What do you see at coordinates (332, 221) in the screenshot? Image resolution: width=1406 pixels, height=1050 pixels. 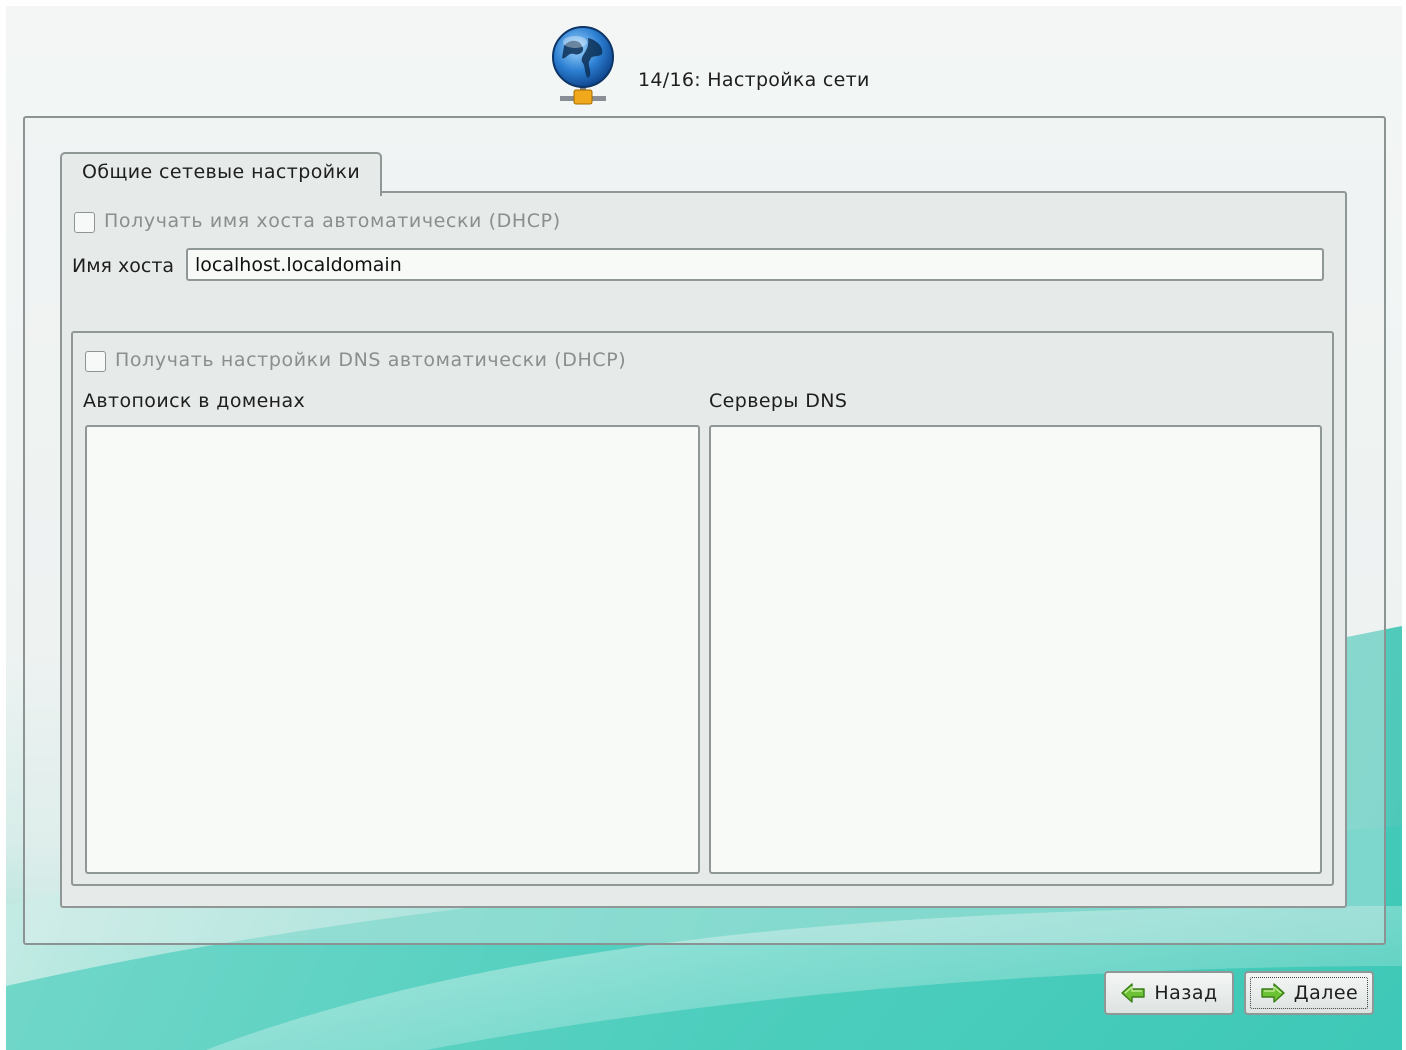 I see `hostname-dhcp-label: Получать имя хоста автоматически (DHCP)` at bounding box center [332, 221].